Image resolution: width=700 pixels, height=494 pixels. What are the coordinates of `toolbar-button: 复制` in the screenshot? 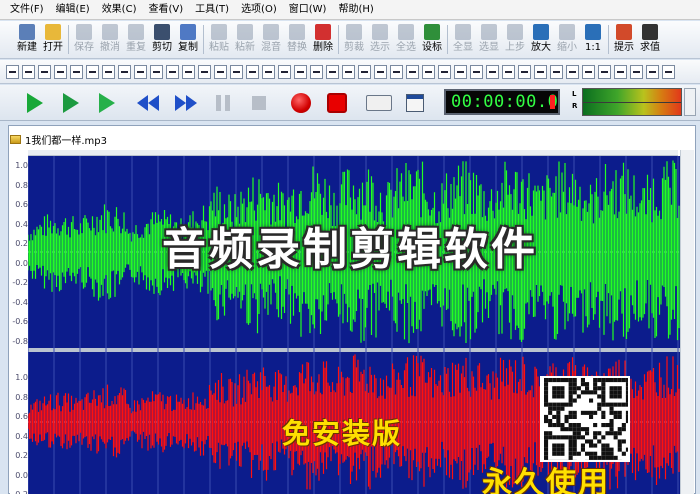 It's located at (188, 39).